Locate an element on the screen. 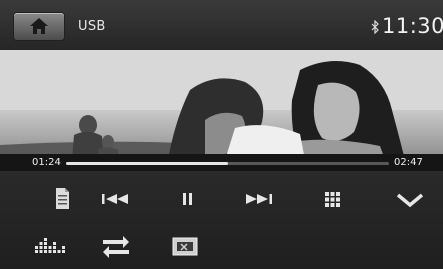  next-track-button is located at coordinates (260, 199).